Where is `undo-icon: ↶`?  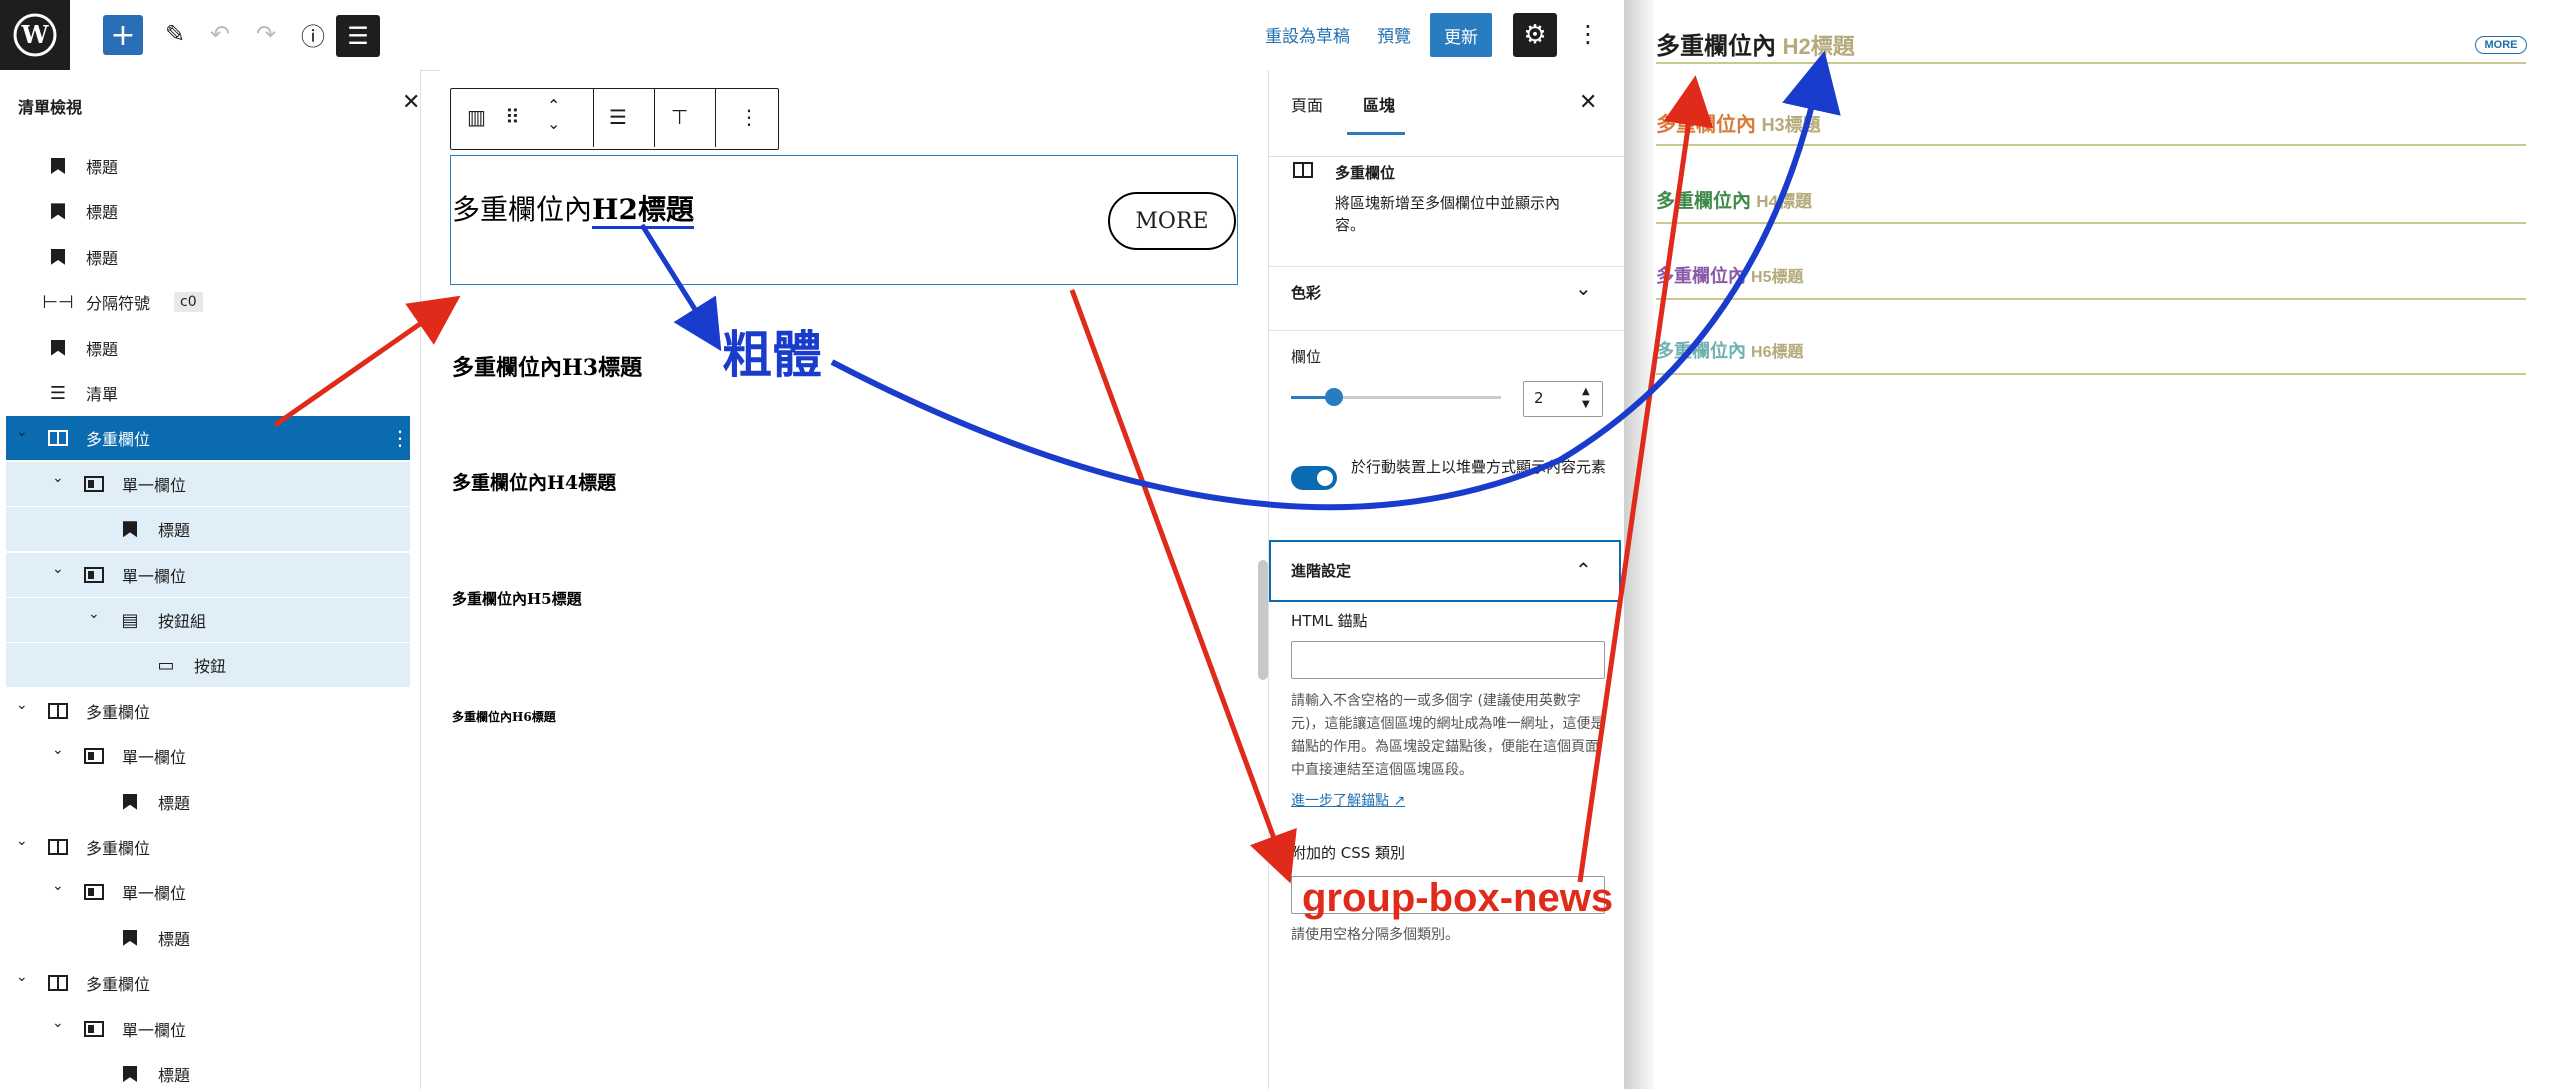
undo-icon: ↶ is located at coordinates (220, 34).